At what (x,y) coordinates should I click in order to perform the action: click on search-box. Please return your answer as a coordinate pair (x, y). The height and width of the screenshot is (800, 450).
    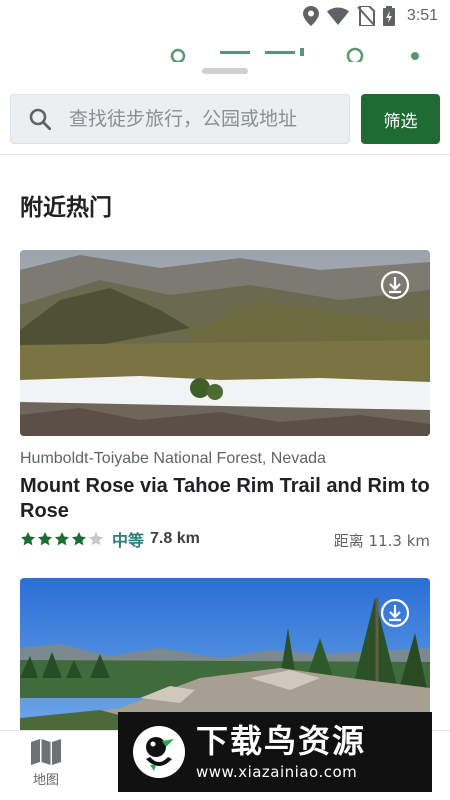
    Looking at the image, I should click on (180, 119).